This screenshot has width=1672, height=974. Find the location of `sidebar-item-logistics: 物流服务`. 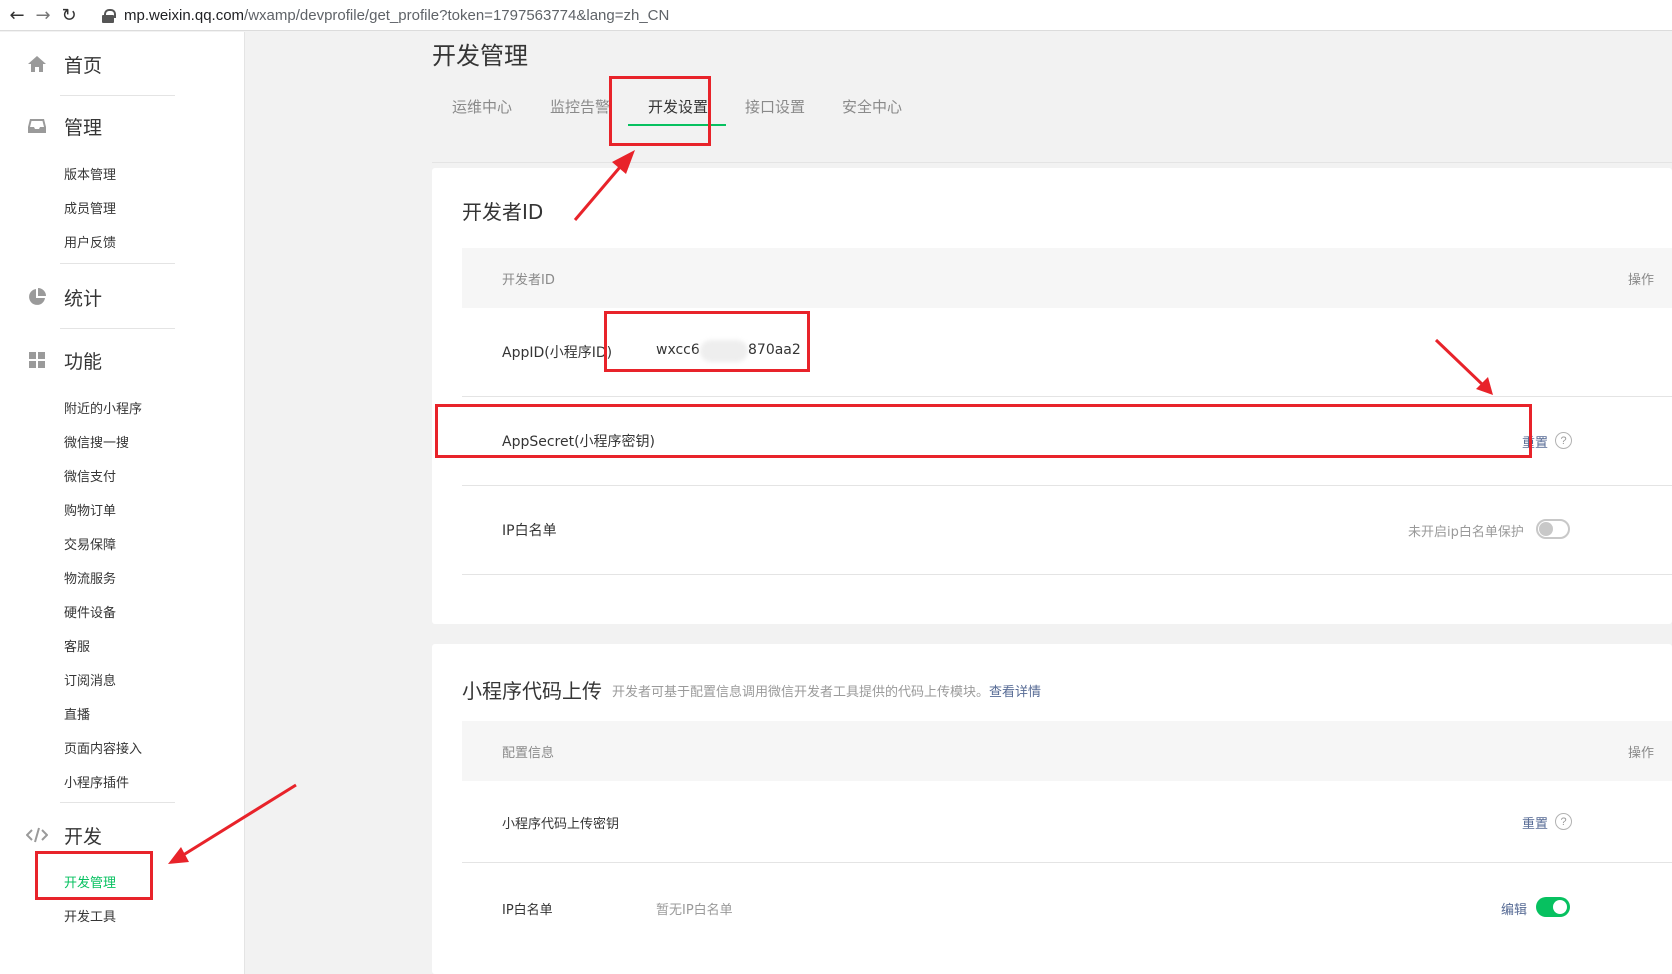

sidebar-item-logistics: 物流服务 is located at coordinates (90, 577).